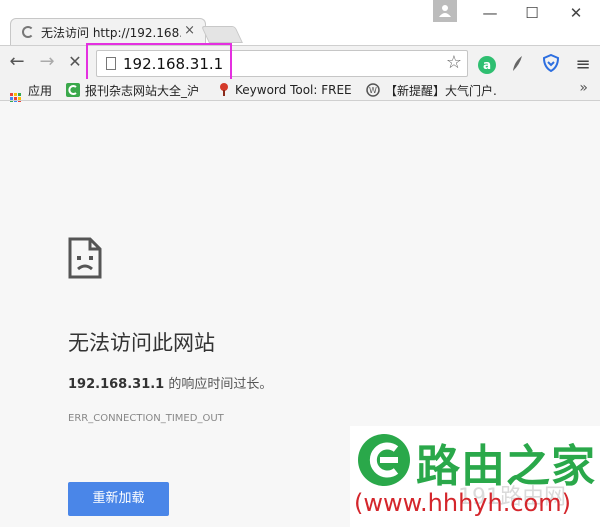 The width and height of the screenshot is (600, 527). I want to click on error-description: 192.168.31.1 的响应时间过长。, so click(170, 382).